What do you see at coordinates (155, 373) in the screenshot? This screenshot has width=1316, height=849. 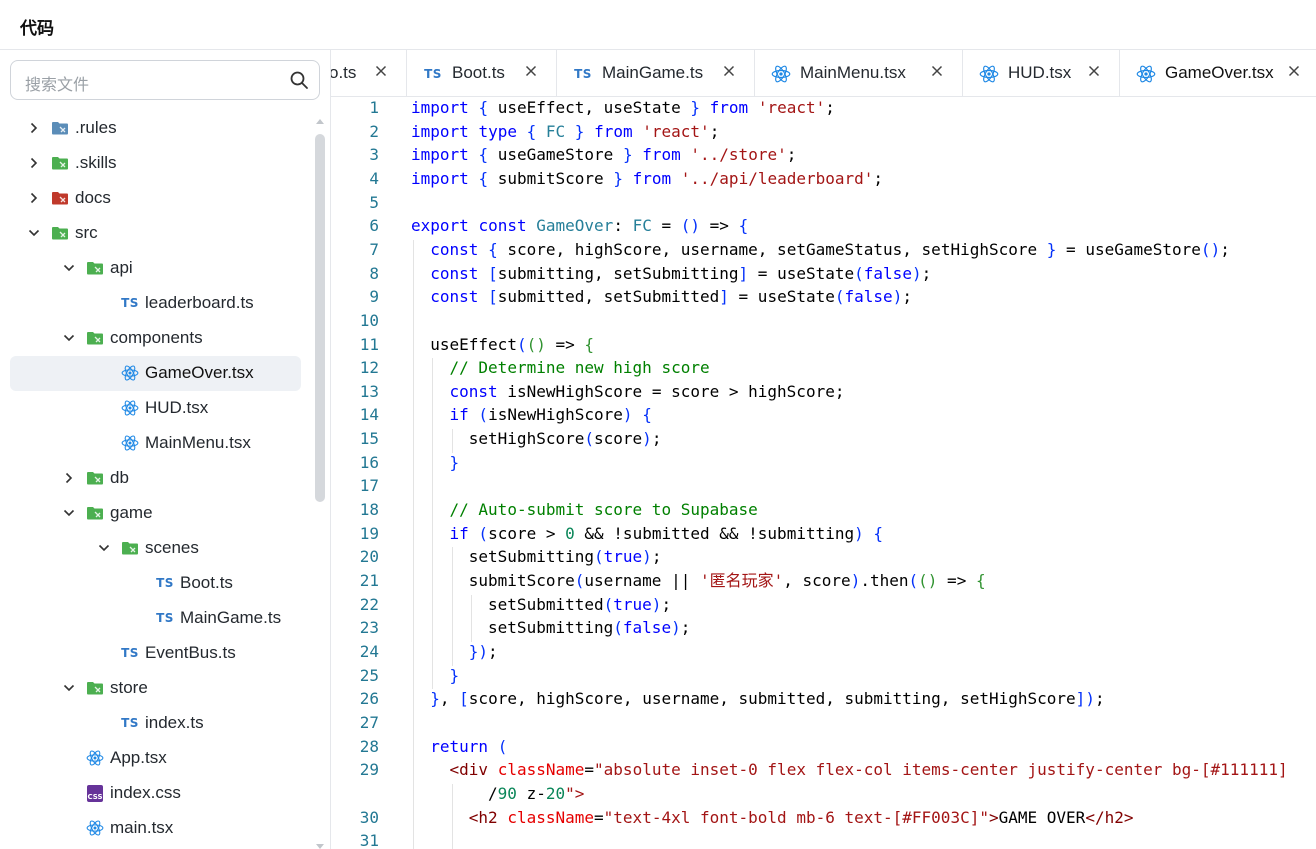 I see `tree-item-gameover-tsx: GameOver.tsx` at bounding box center [155, 373].